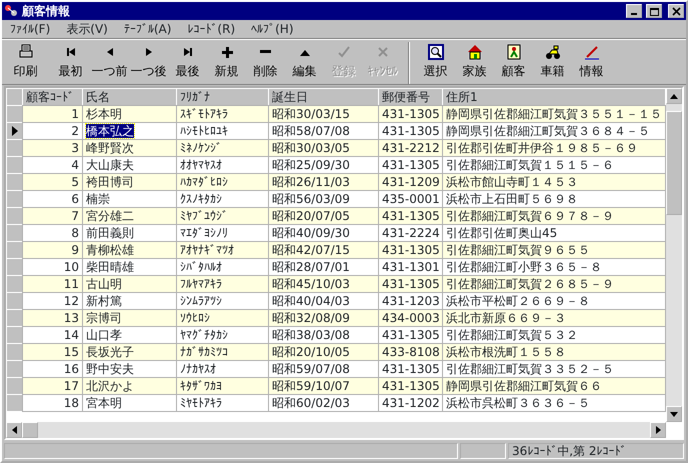 This screenshot has width=688, height=463. Describe the element at coordinates (591, 63) in the screenshot. I see `toolbar-button: 情報` at that location.